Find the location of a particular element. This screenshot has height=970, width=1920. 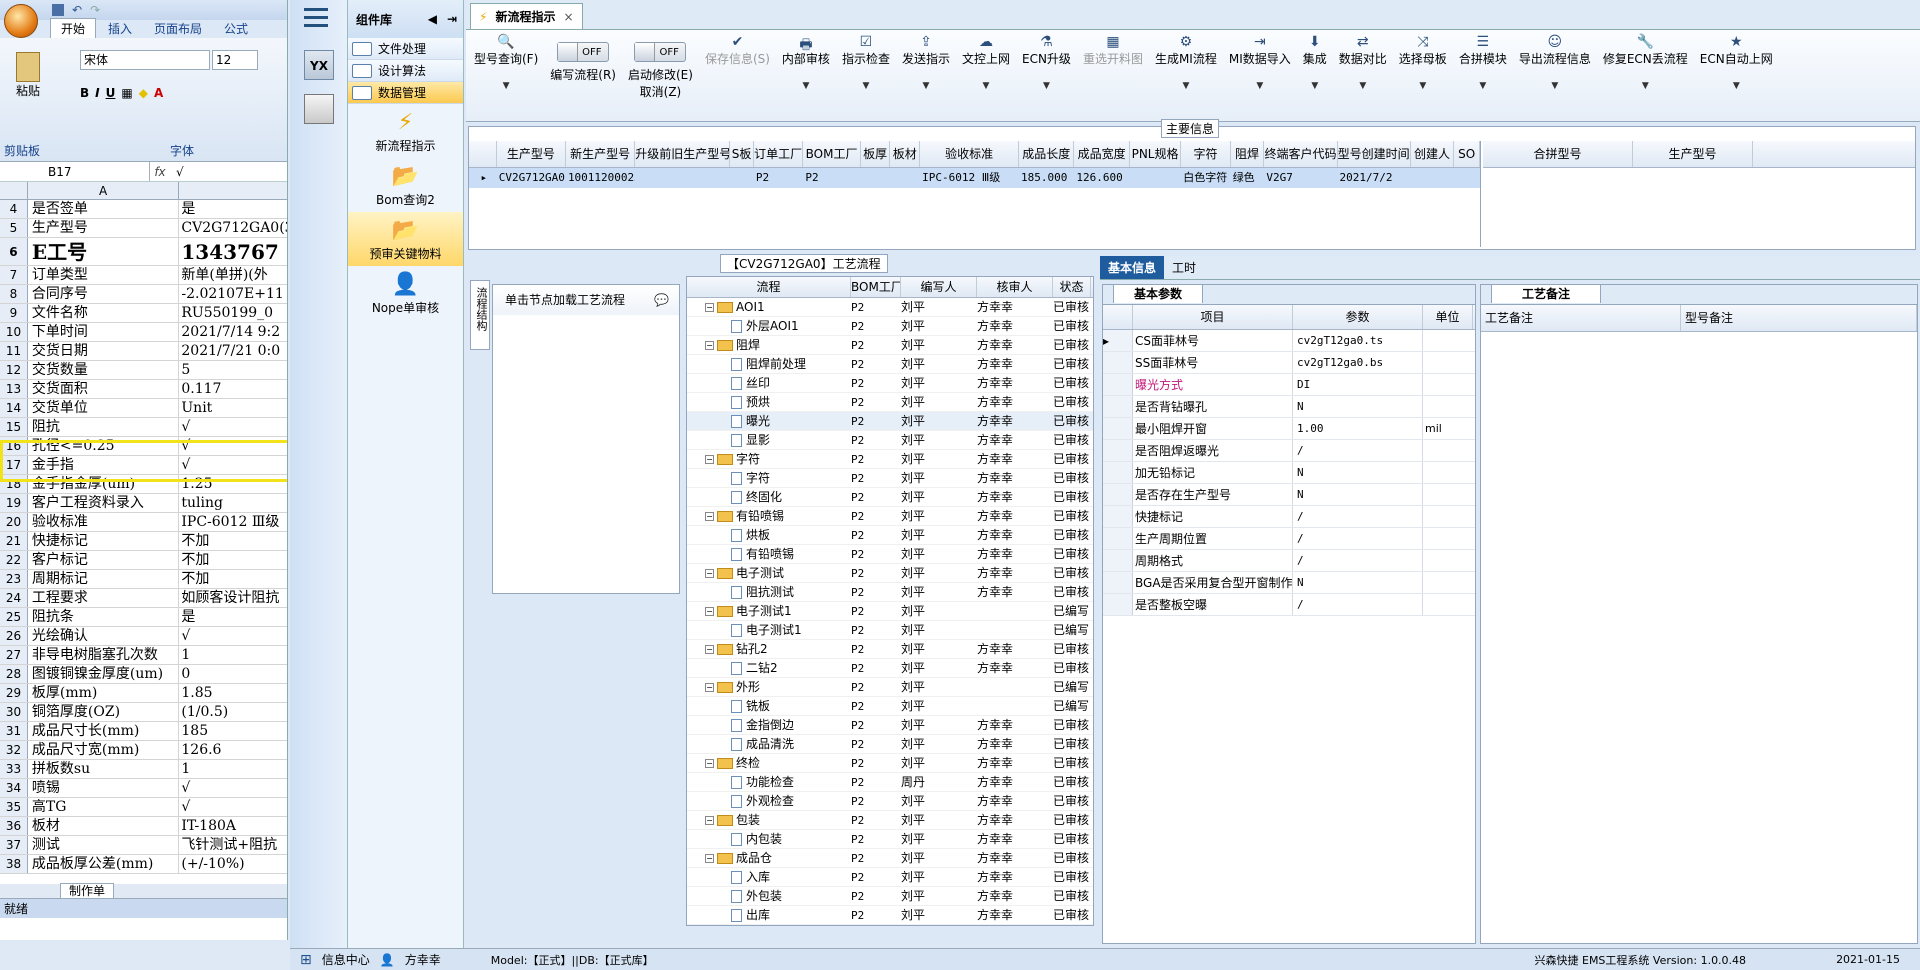

excel-tab: 开始 is located at coordinates (73, 28).